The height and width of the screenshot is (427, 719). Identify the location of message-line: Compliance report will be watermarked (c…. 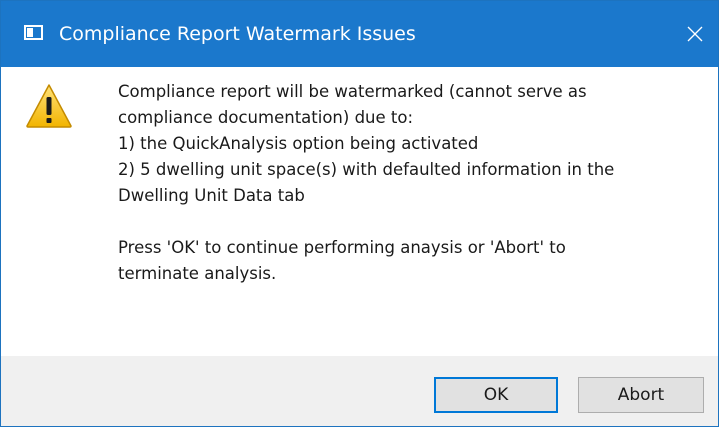
(352, 91).